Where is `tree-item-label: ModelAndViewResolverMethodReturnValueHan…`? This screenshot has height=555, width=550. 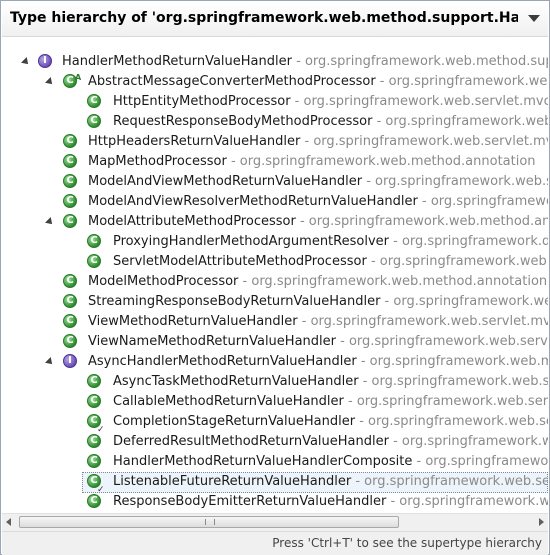
tree-item-label: ModelAndViewResolverMethodReturnValueHan… is located at coordinates (318, 202).